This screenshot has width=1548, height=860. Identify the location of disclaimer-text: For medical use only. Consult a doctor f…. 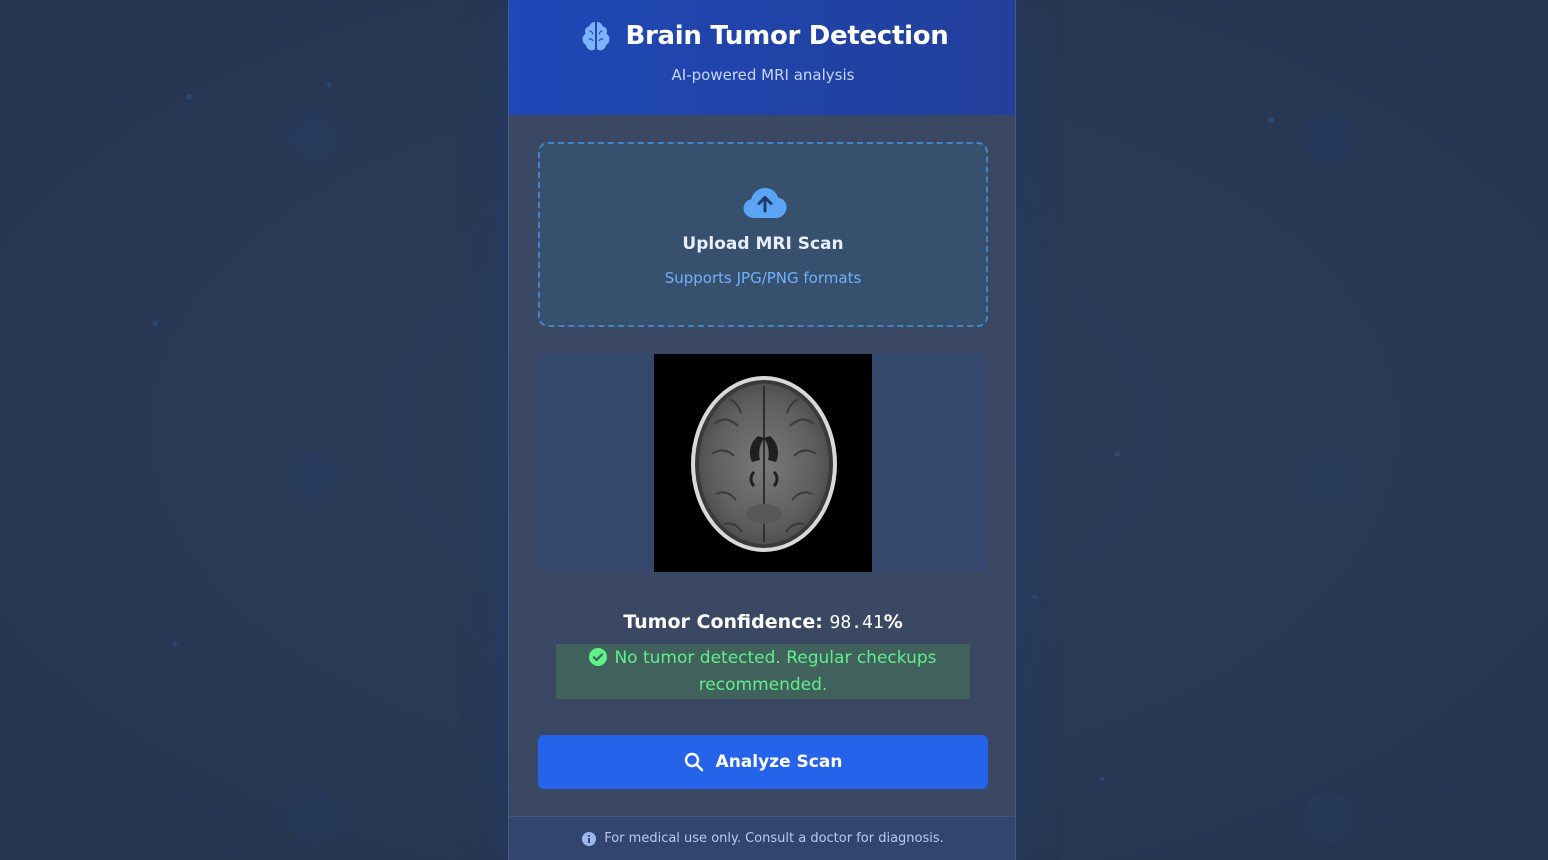
(774, 838).